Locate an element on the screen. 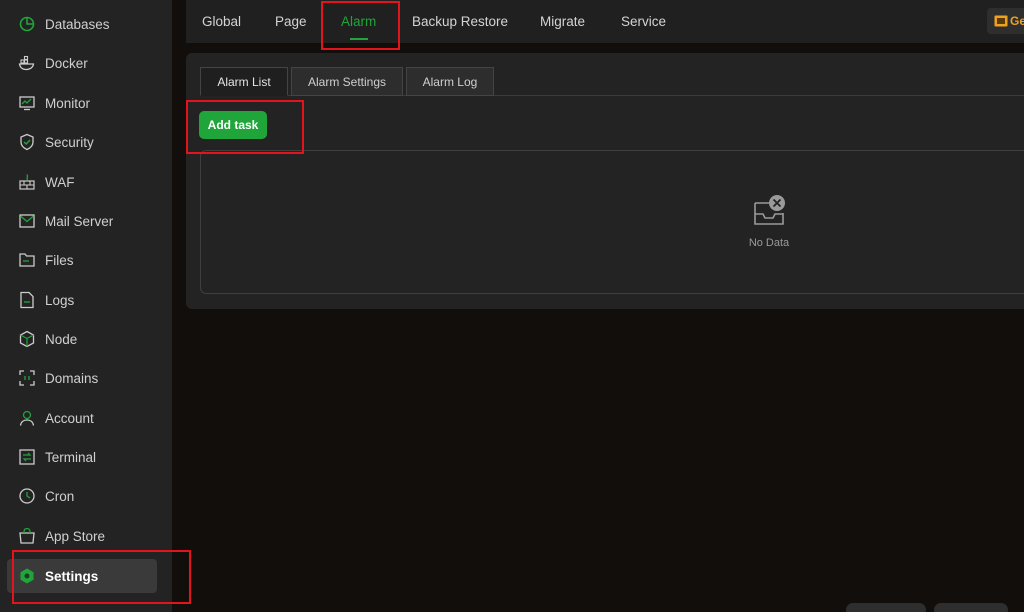 Image resolution: width=1024 pixels, height=612 pixels. active-tab-indicator is located at coordinates (358, 39).